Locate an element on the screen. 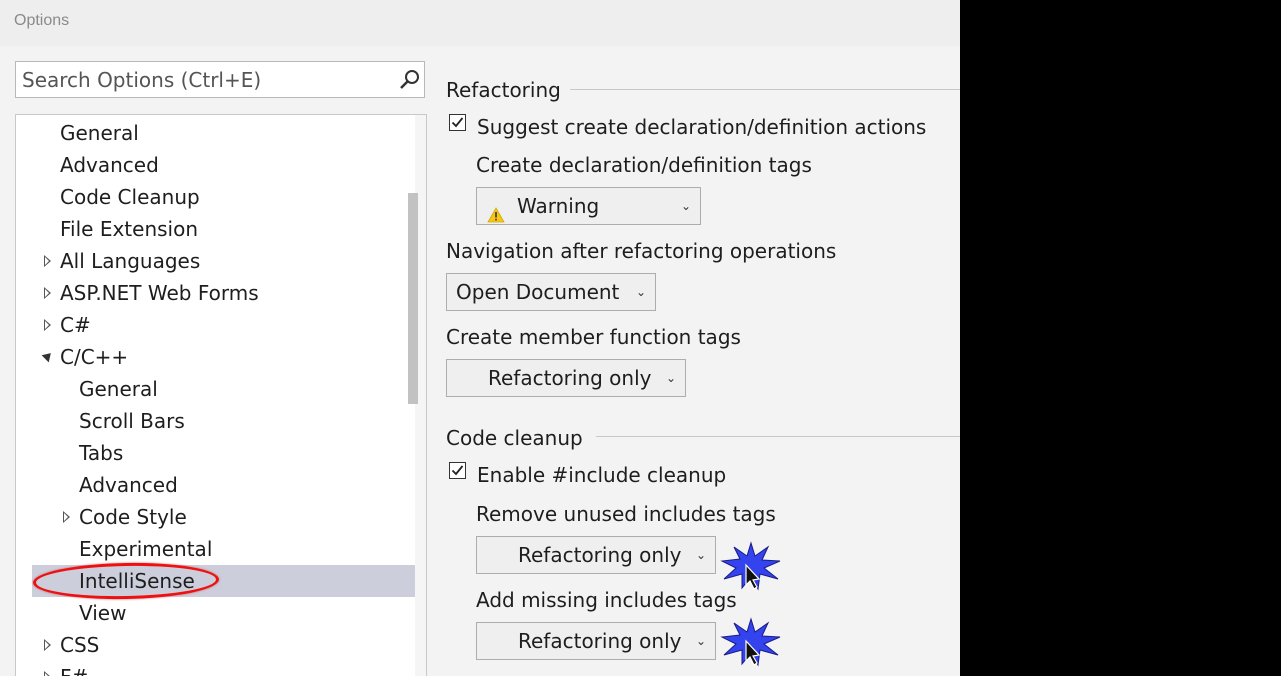 This screenshot has width=1281, height=676. search-box is located at coordinates (220, 79).